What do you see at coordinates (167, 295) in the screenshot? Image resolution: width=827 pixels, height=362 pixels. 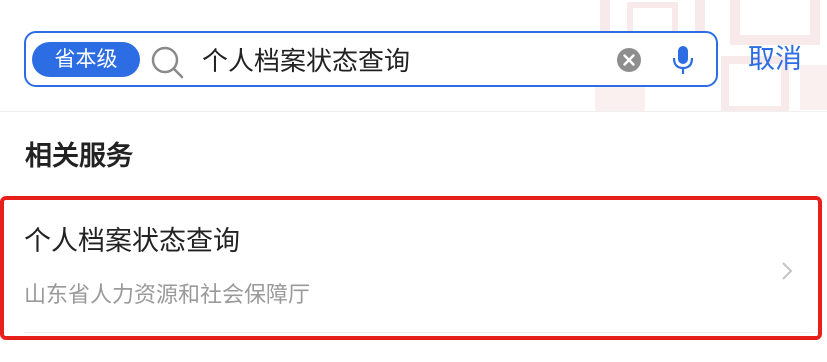 I see `service-provider: 山东省人力资源和社会保障厅` at bounding box center [167, 295].